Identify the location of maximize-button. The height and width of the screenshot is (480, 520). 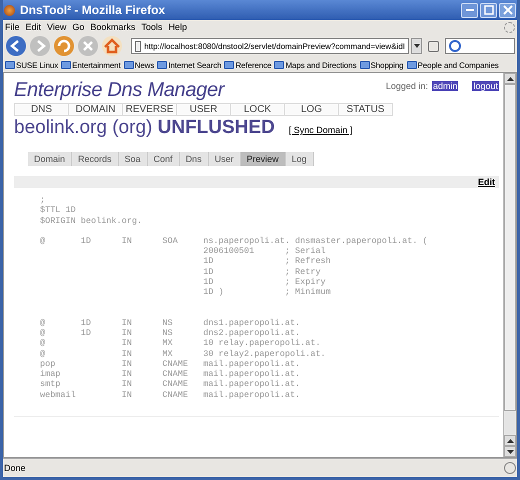
(488, 10).